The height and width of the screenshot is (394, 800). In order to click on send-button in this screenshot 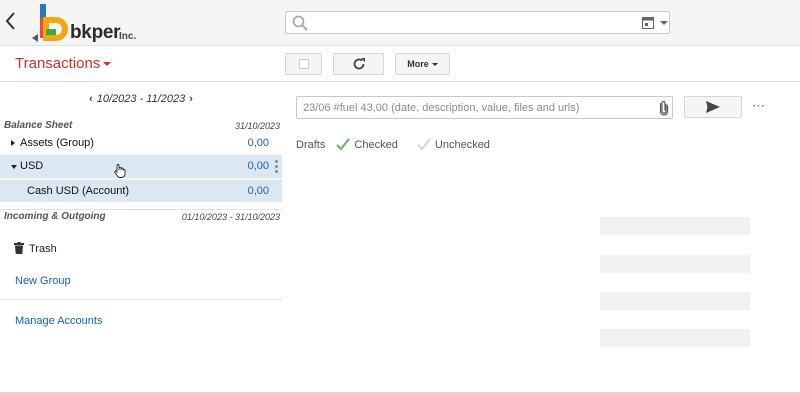, I will do `click(713, 107)`.